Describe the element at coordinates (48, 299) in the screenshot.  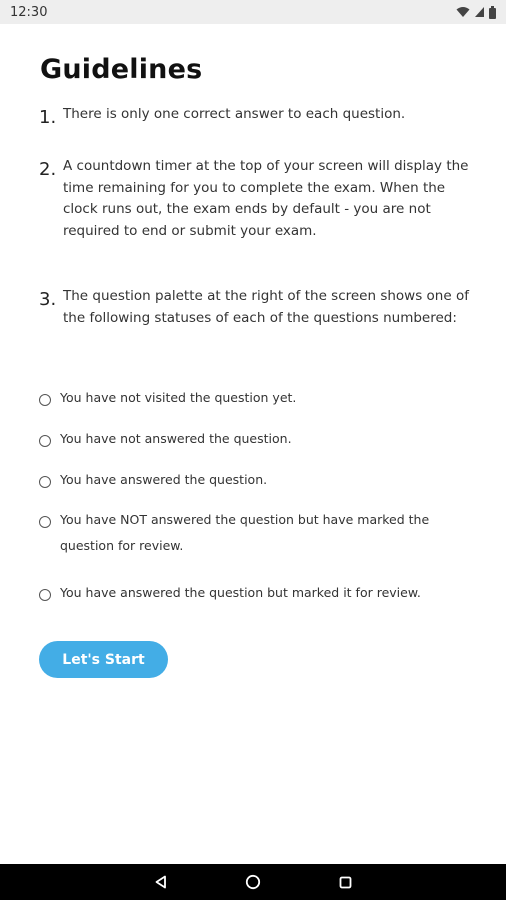
I see `guideline-number: 3.` at that location.